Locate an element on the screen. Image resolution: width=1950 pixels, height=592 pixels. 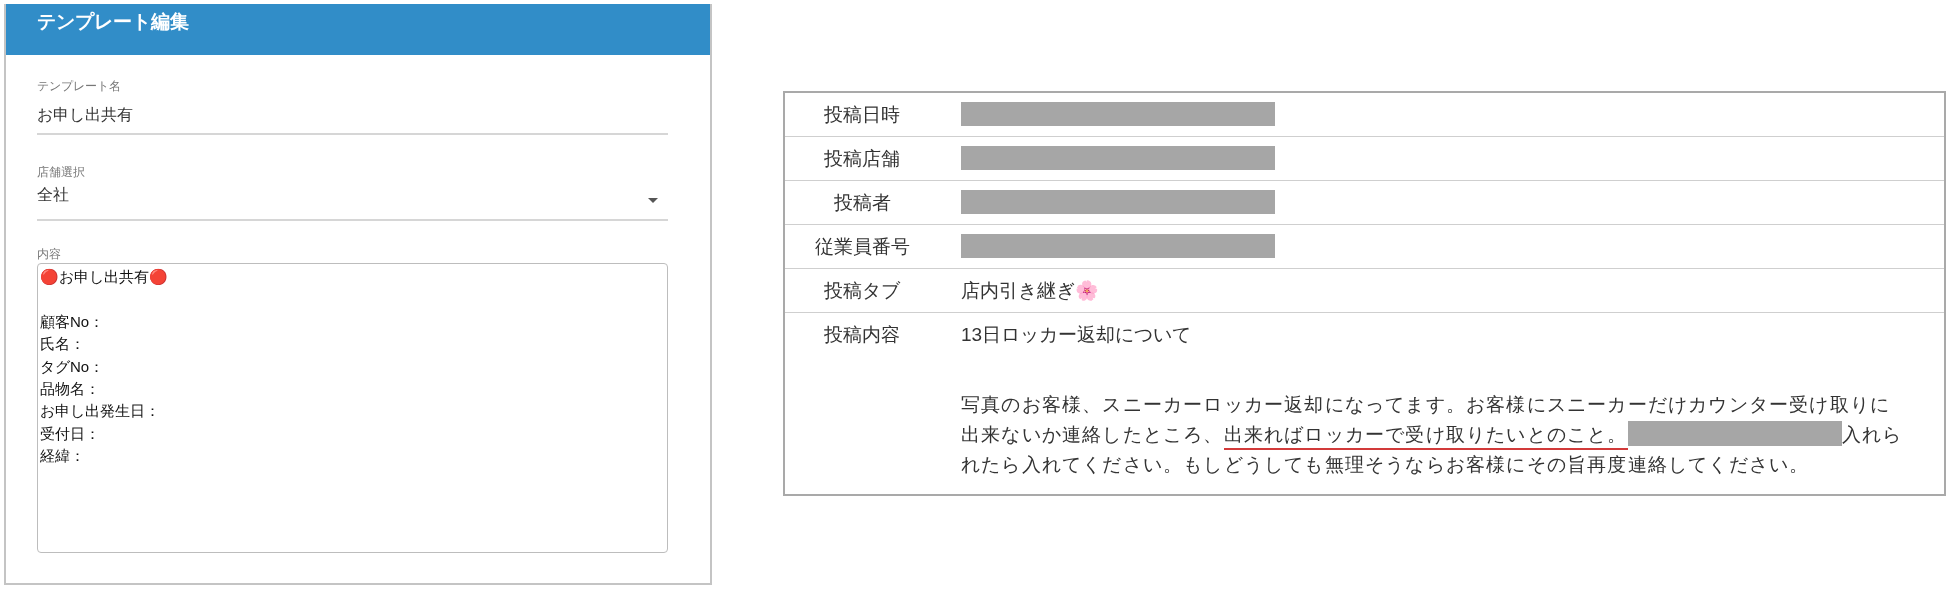
text-line: 顧客No： is located at coordinates (73, 321).